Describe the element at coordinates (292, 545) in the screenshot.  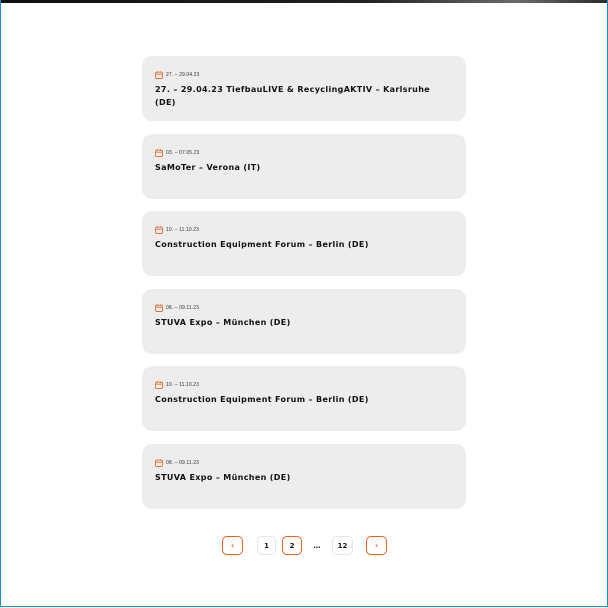
I see `page-button-2-current: 2` at that location.